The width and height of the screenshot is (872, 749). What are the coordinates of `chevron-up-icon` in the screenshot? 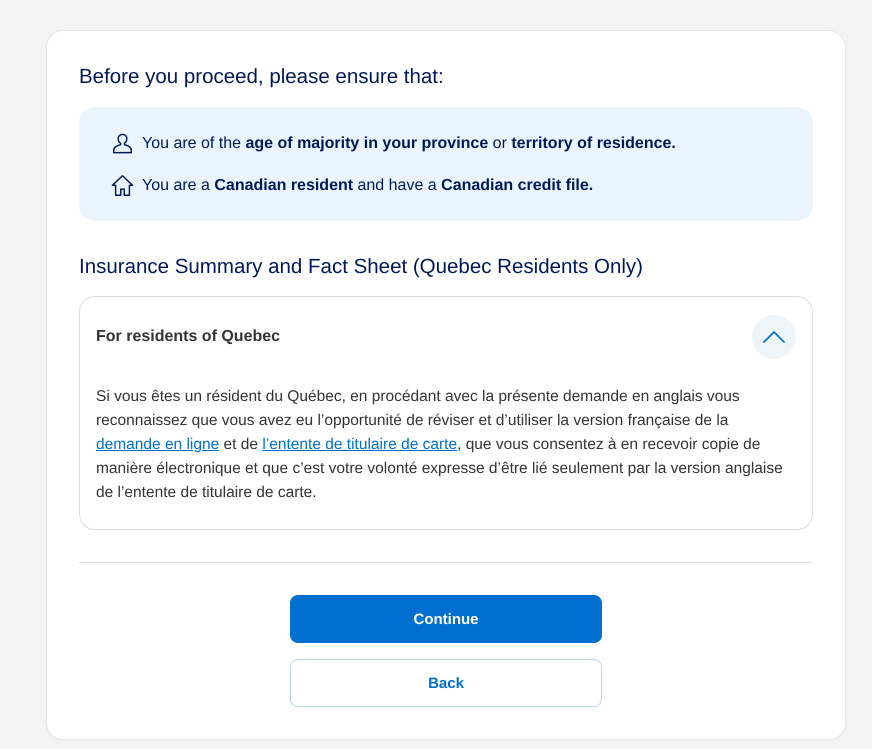 It's located at (774, 337).